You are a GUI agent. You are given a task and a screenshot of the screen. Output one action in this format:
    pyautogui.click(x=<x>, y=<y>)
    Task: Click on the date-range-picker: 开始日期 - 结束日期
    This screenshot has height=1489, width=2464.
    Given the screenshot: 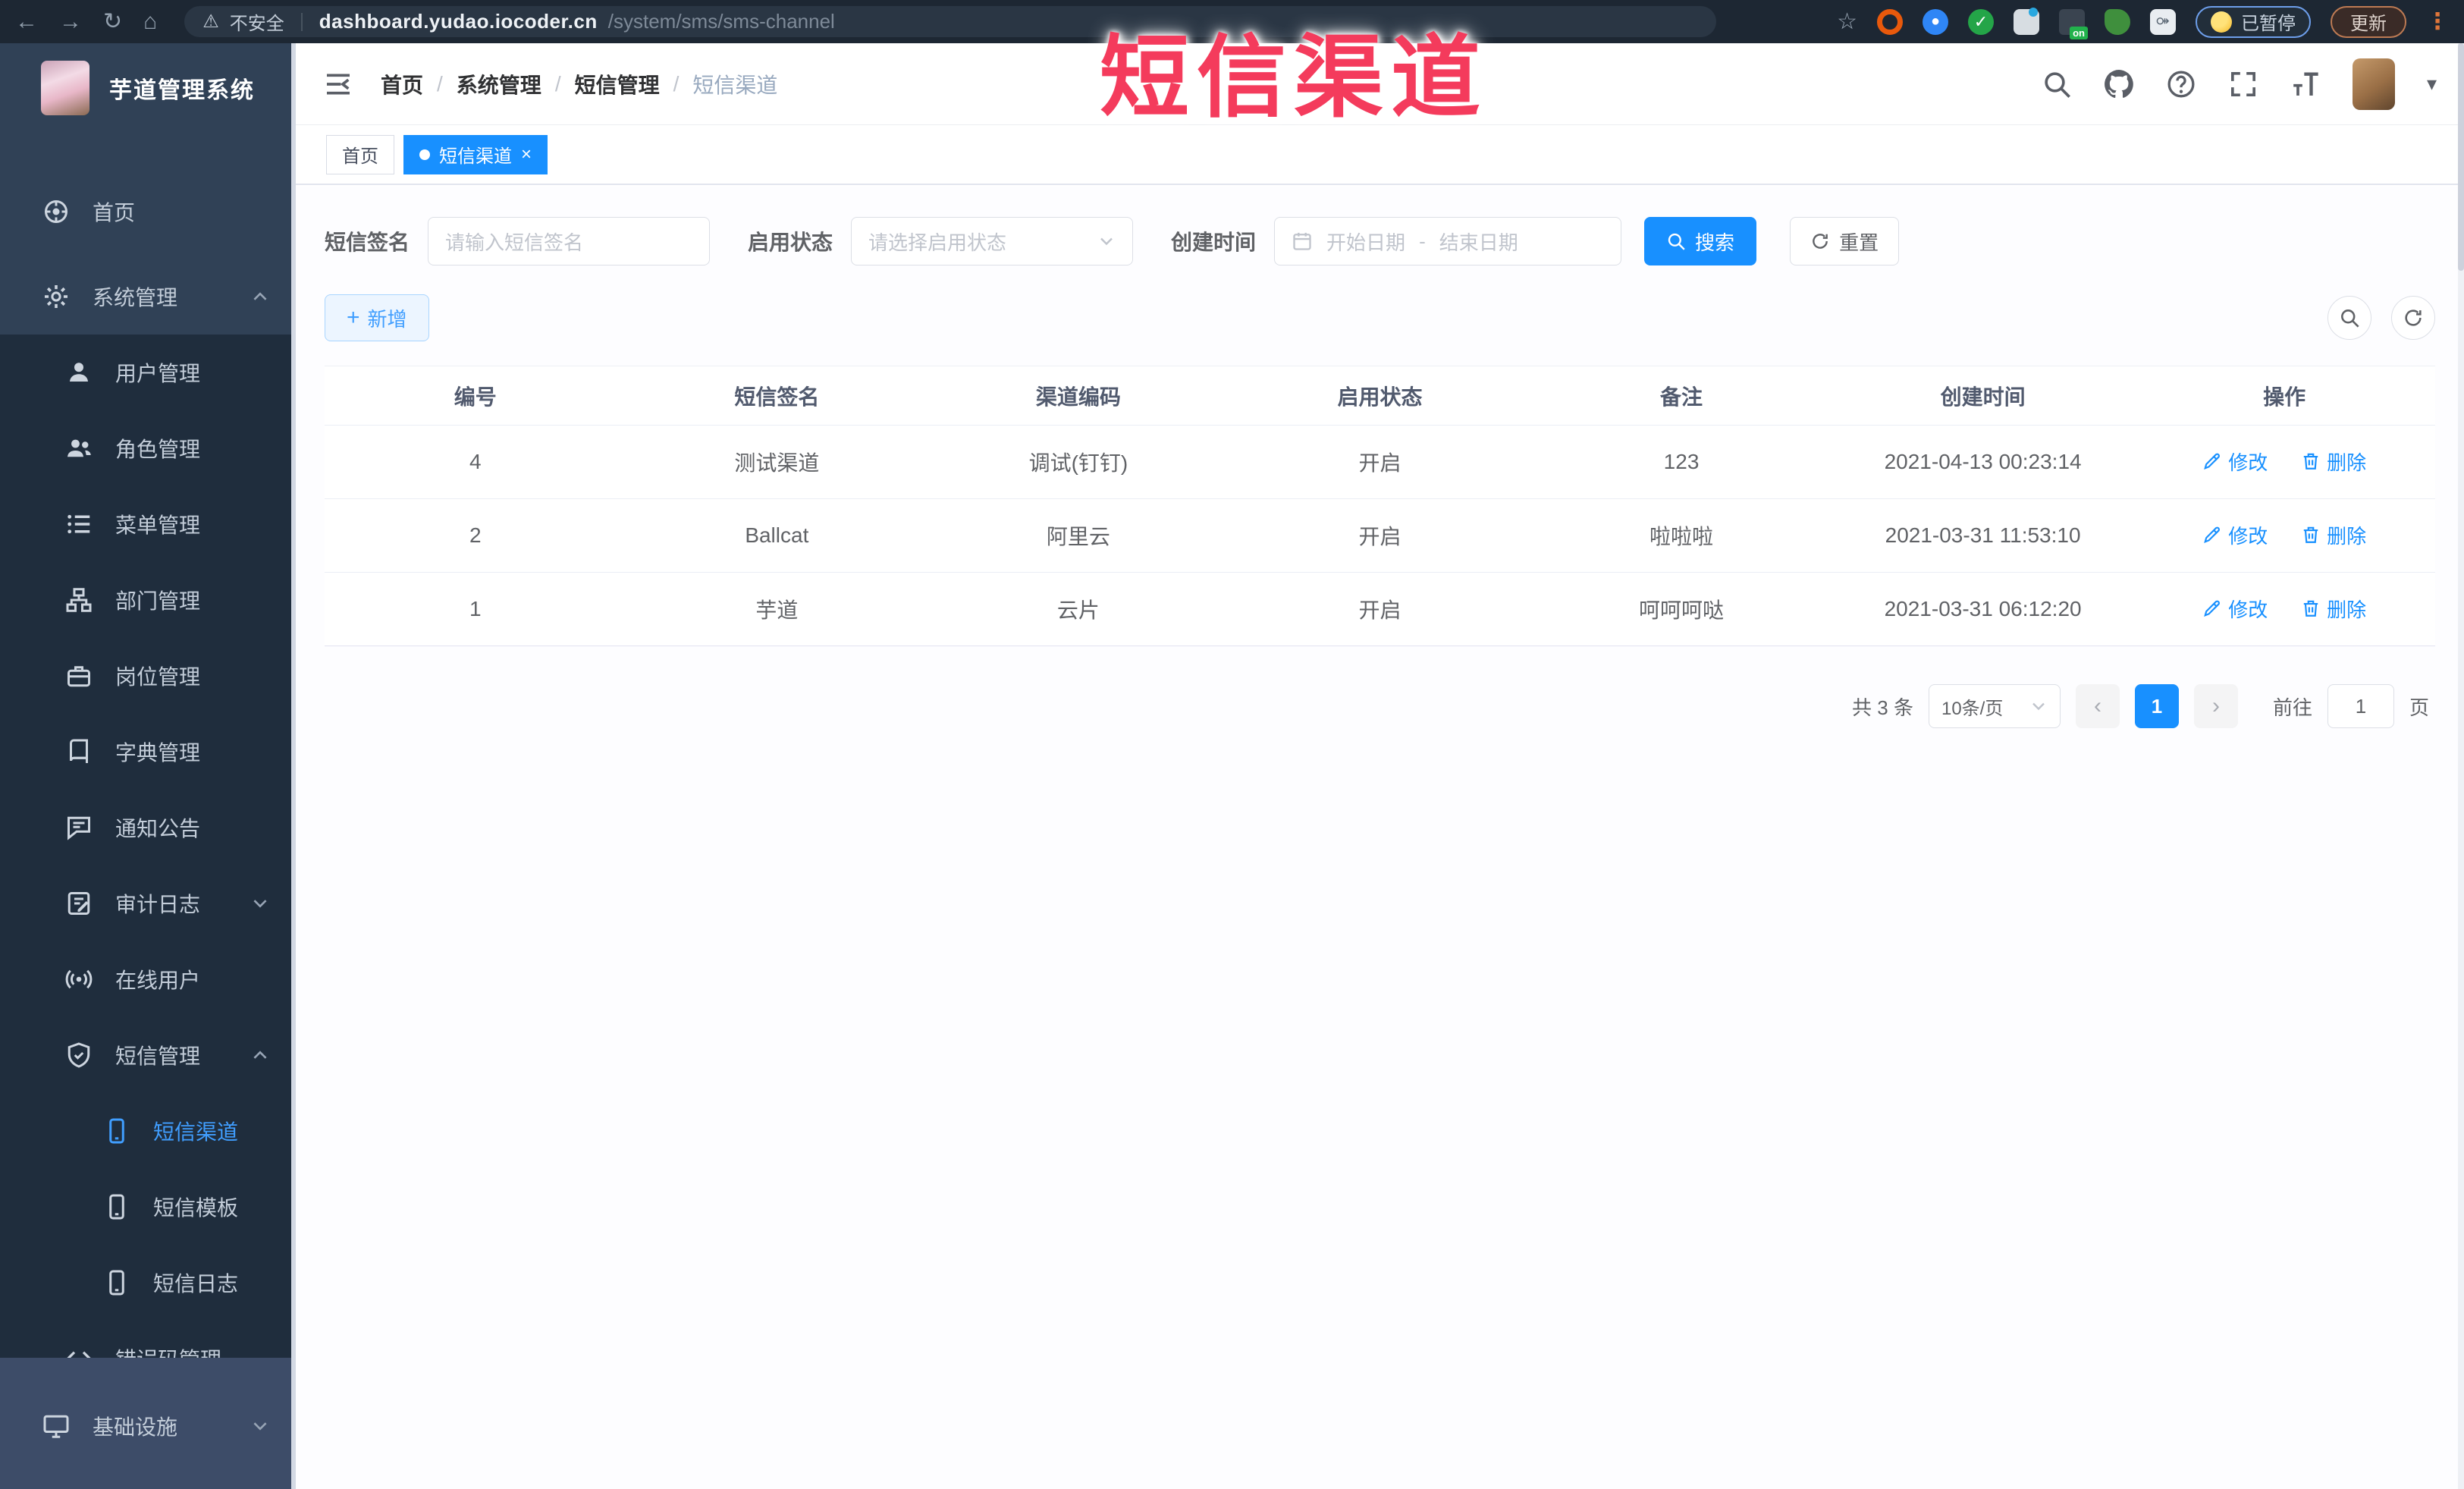 What is the action you would take?
    pyautogui.click(x=1448, y=241)
    